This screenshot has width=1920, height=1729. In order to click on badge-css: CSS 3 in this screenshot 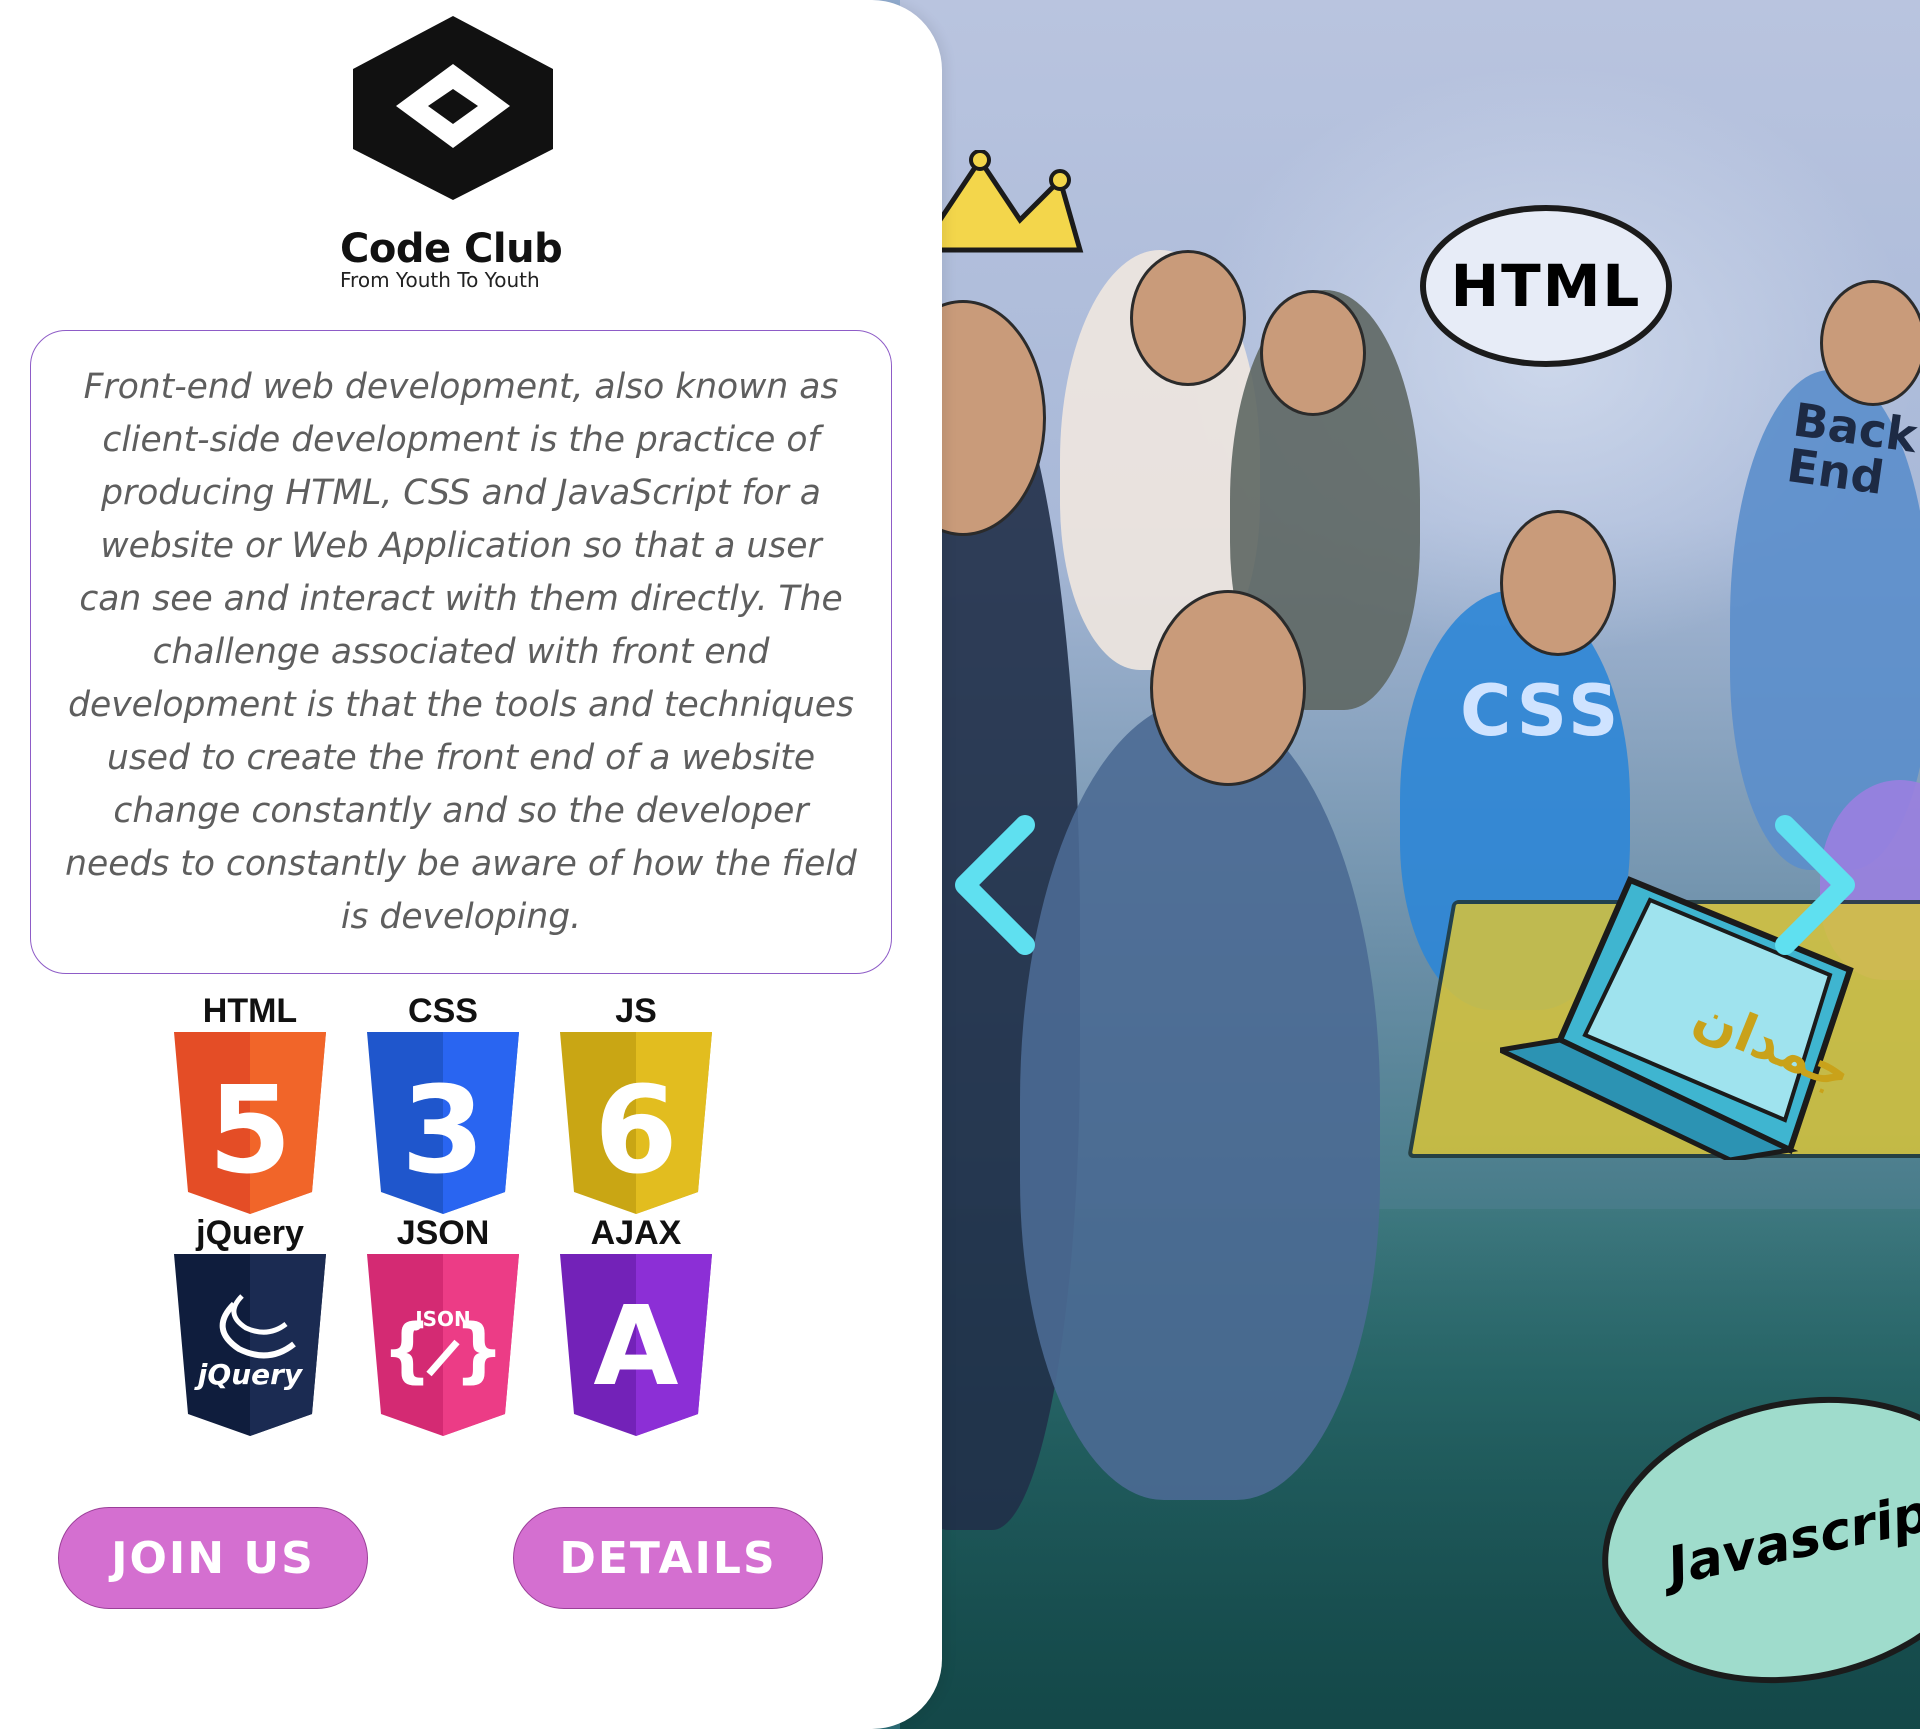, I will do `click(443, 1102)`.